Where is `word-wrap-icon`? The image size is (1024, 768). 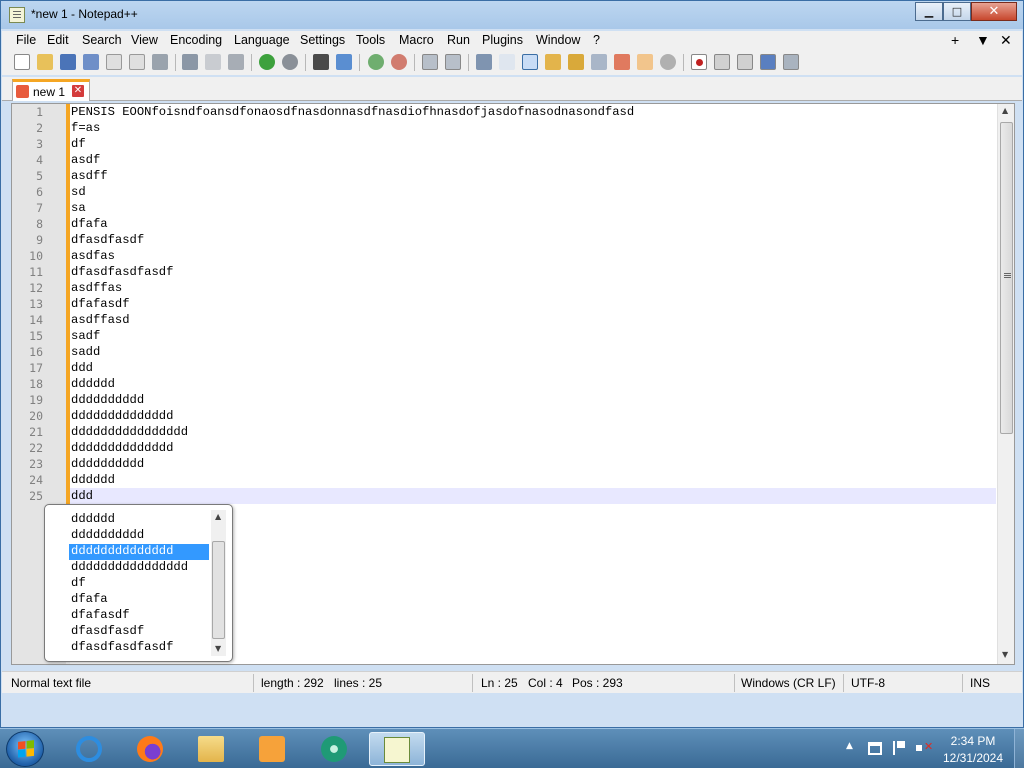 word-wrap-icon is located at coordinates (484, 62).